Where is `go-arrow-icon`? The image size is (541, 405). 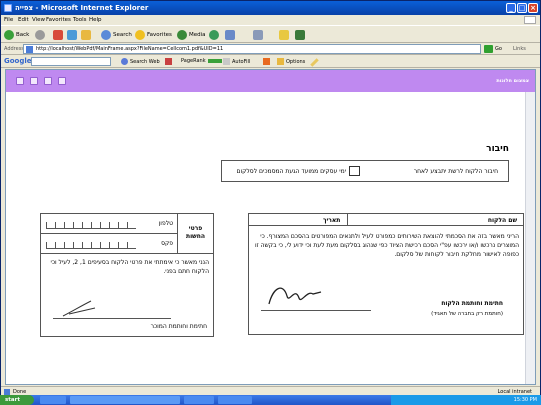 go-arrow-icon is located at coordinates (488, 49).